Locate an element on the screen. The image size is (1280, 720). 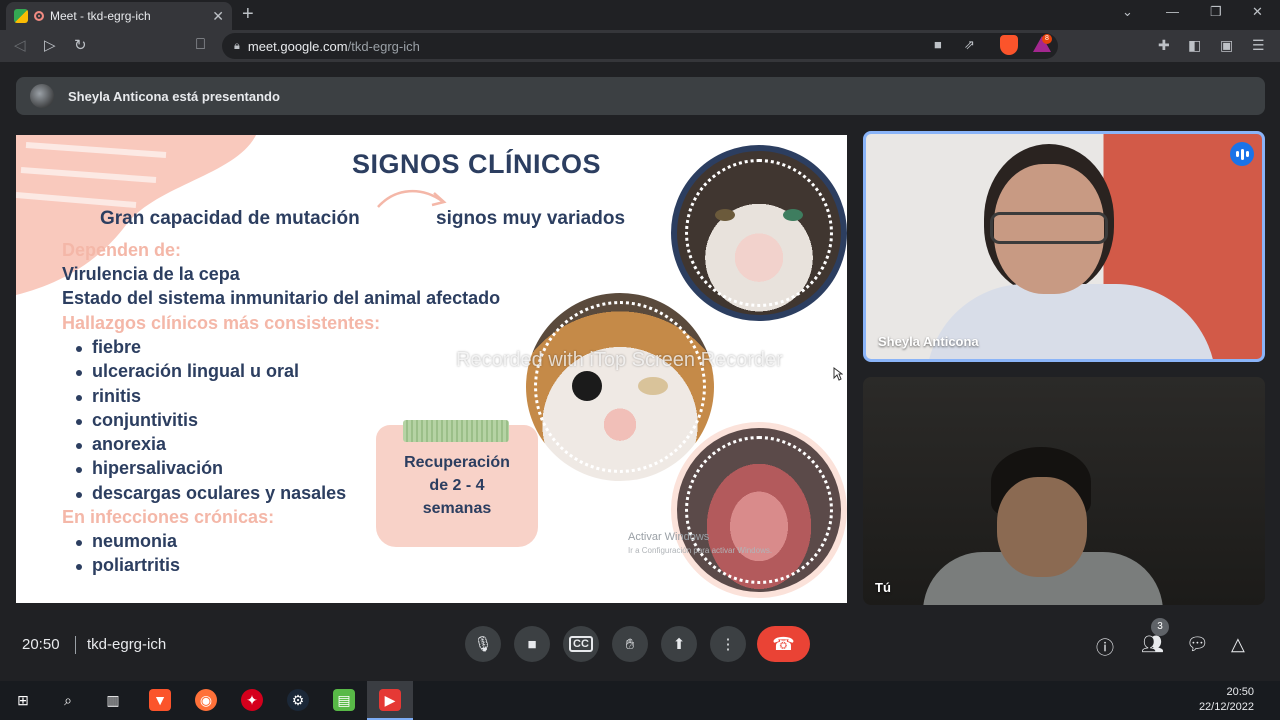
brave-app-icon: ▼ is located at coordinates (160, 700).